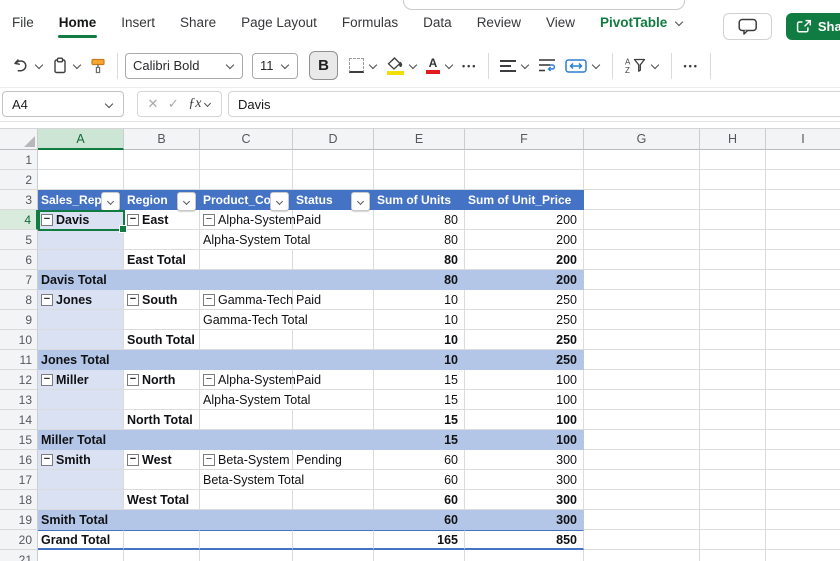  I want to click on cell-B18: West Total, so click(162, 500).